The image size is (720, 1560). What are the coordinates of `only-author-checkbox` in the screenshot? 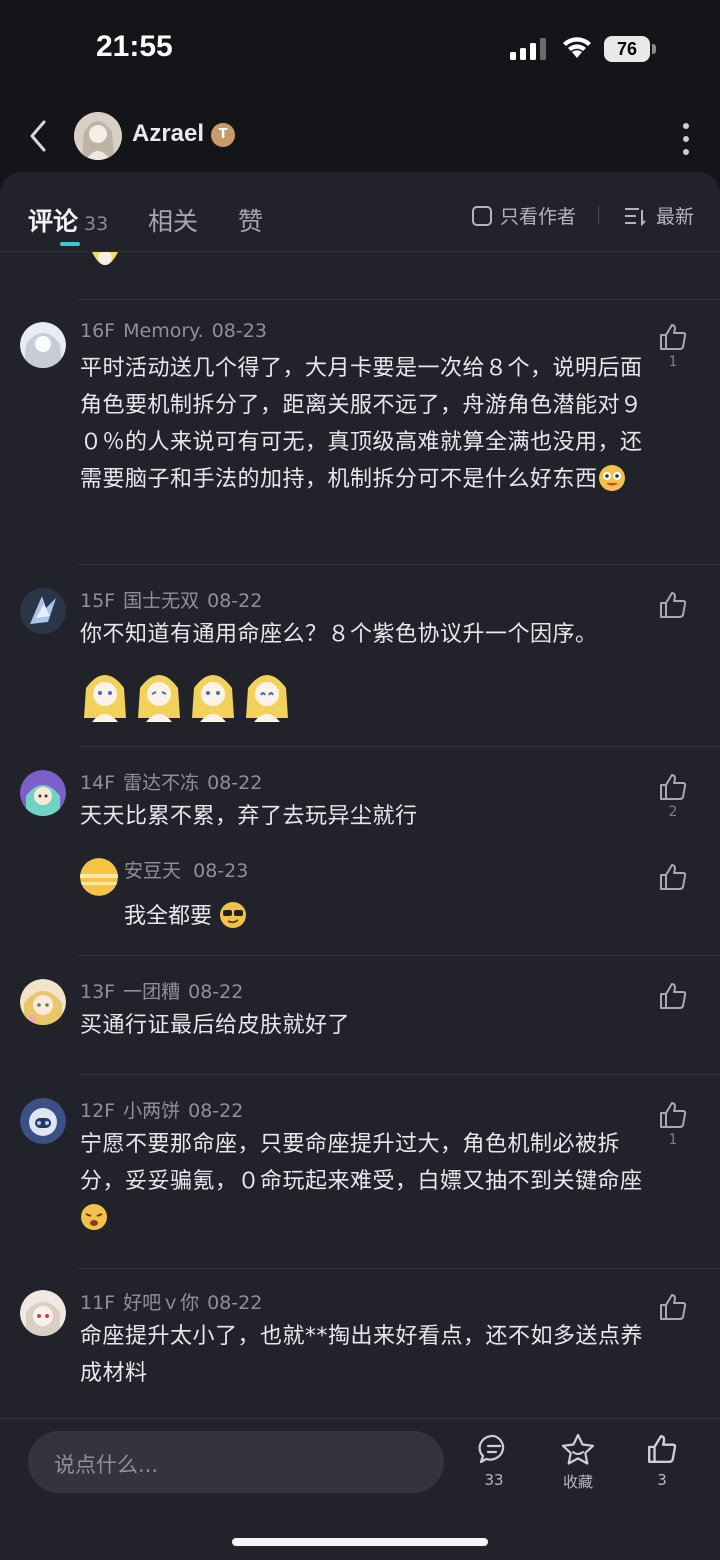 It's located at (482, 215).